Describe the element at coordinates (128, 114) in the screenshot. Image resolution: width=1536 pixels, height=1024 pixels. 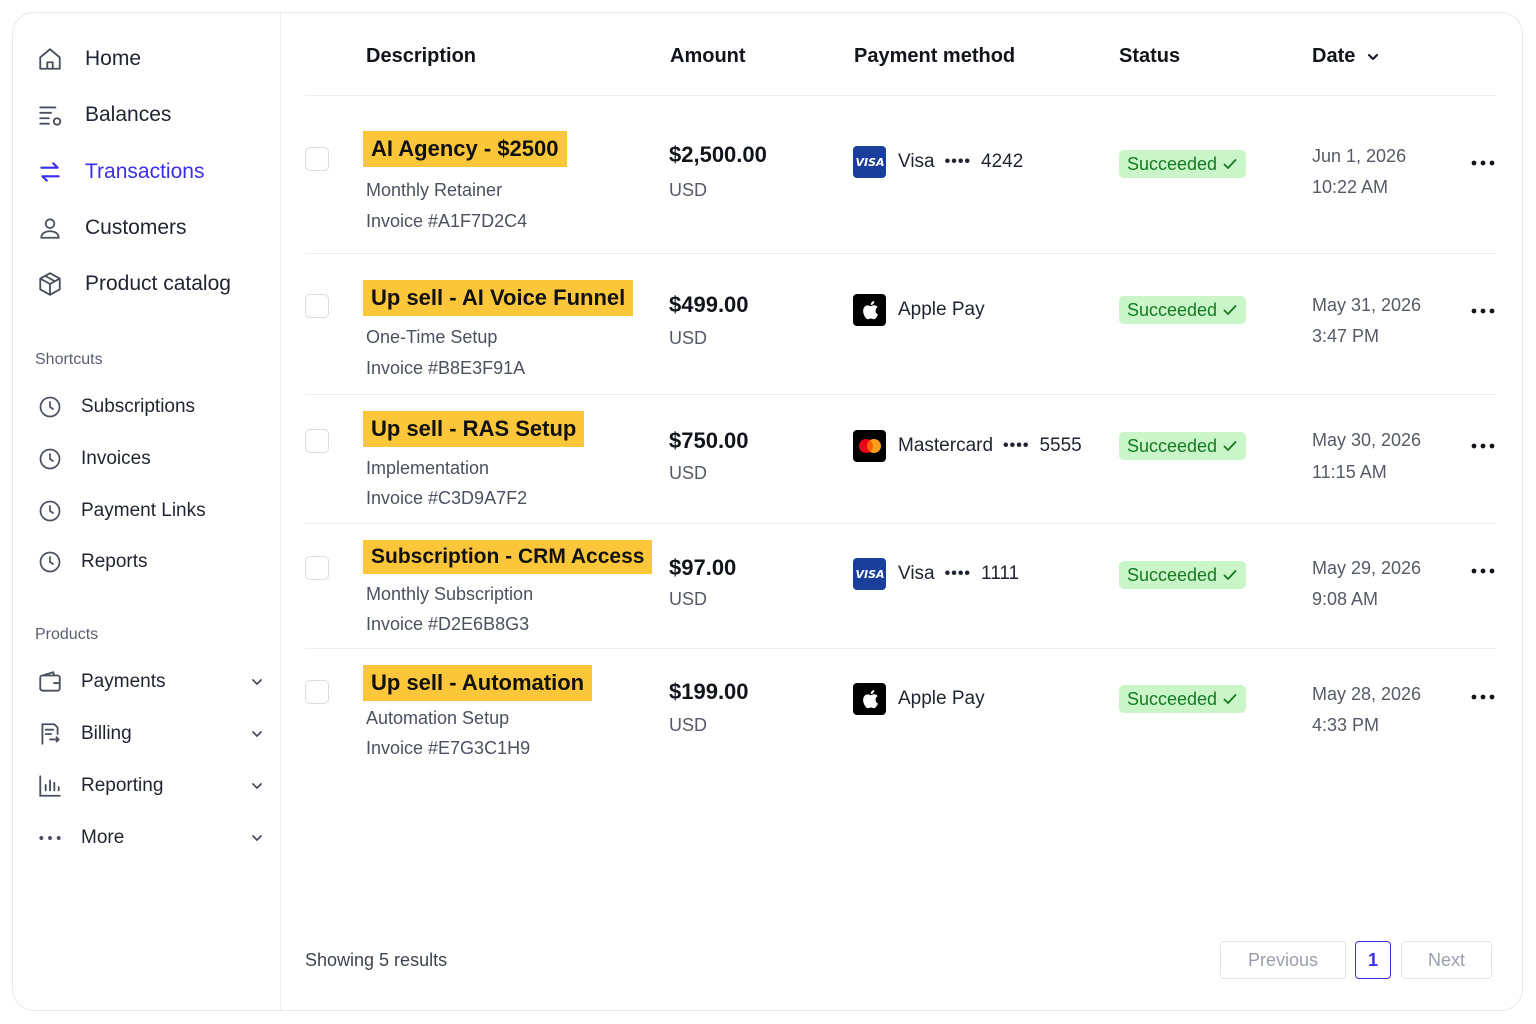
I see `sidebar-item-label: Balances` at that location.